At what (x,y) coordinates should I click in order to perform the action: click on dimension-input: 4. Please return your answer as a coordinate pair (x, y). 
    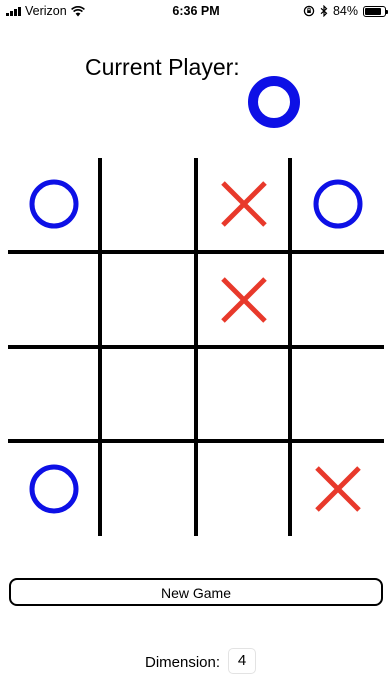
    Looking at the image, I should click on (242, 661).